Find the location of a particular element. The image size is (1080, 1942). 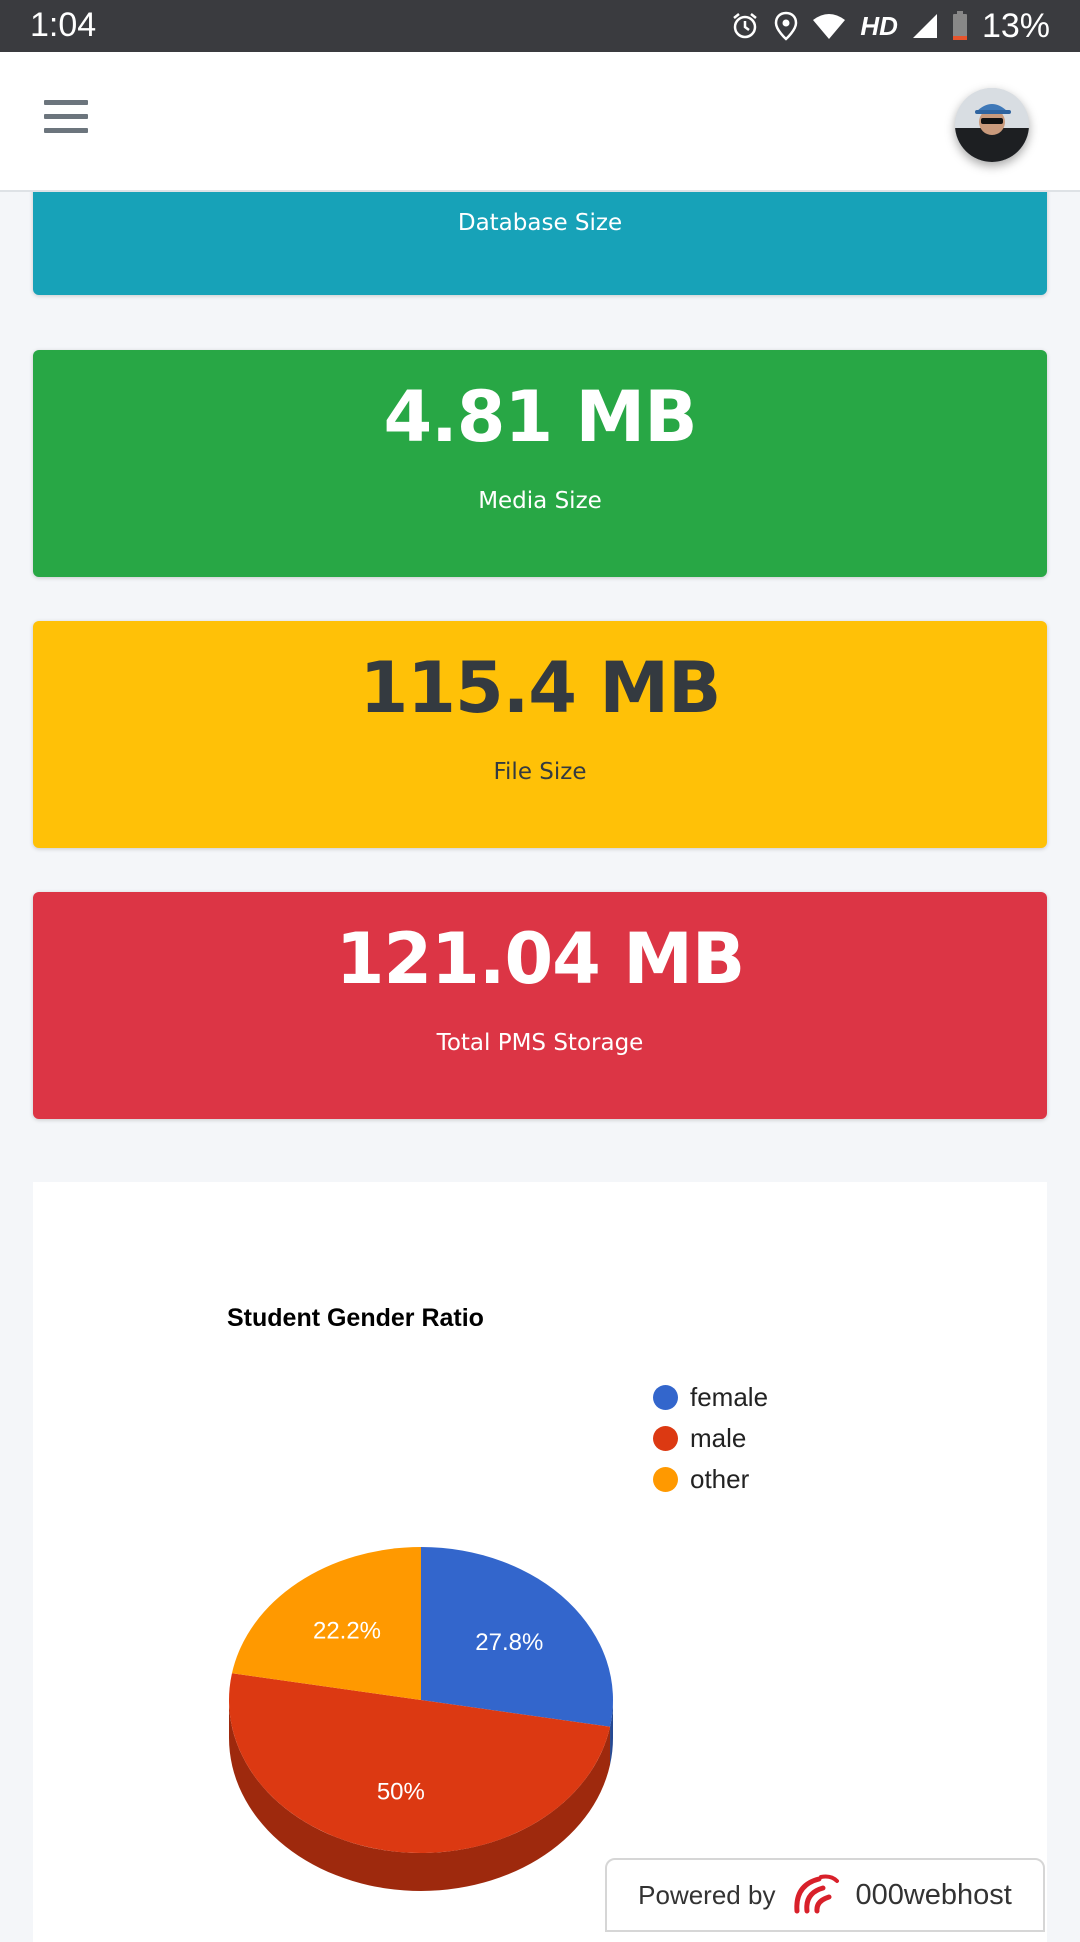

box-label: Total PMS Storage is located at coordinates (540, 1043).